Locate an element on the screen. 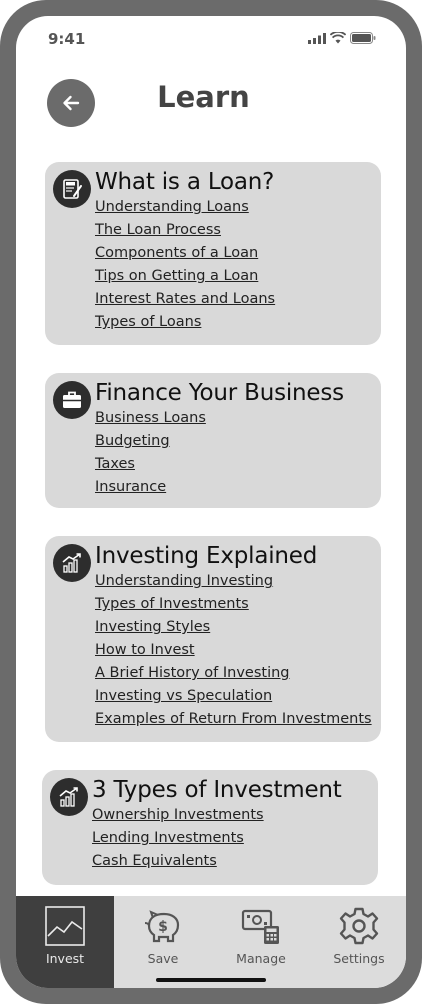 The height and width of the screenshot is (1004, 422). status-icons is located at coordinates (342, 38).